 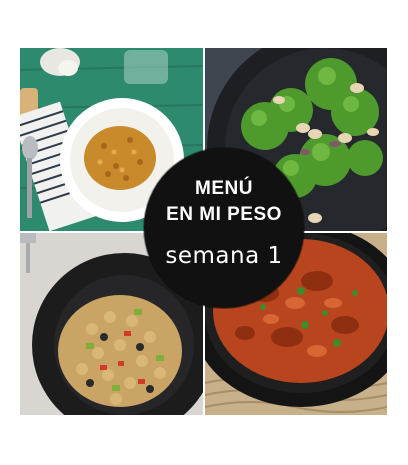 What do you see at coordinates (224, 188) in the screenshot?
I see `badge-title-line1: MENÚ` at bounding box center [224, 188].